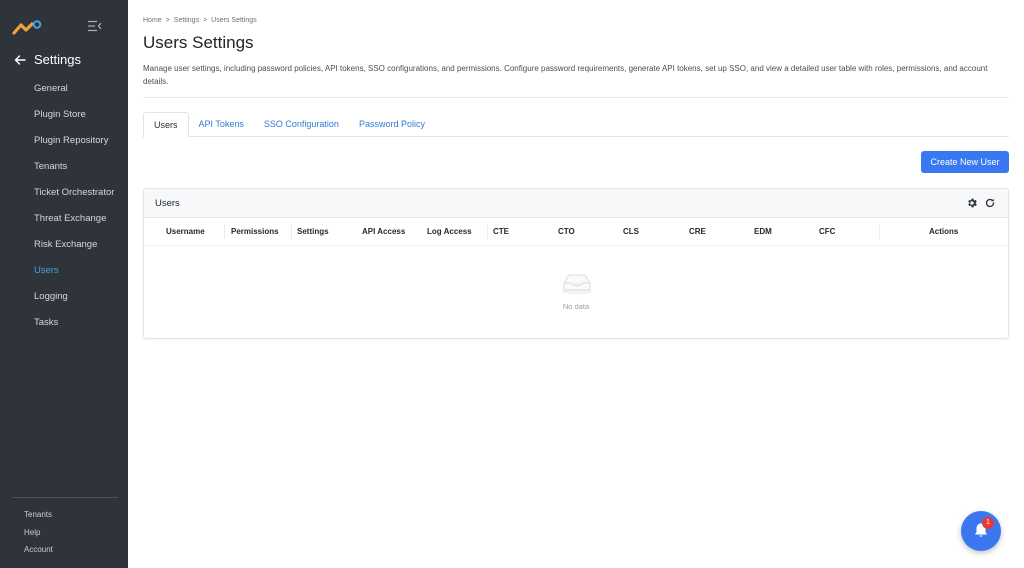 This screenshot has height=568, width=1024. I want to click on sidebar-item-risk-exchange: Risk Exchange, so click(64, 247).